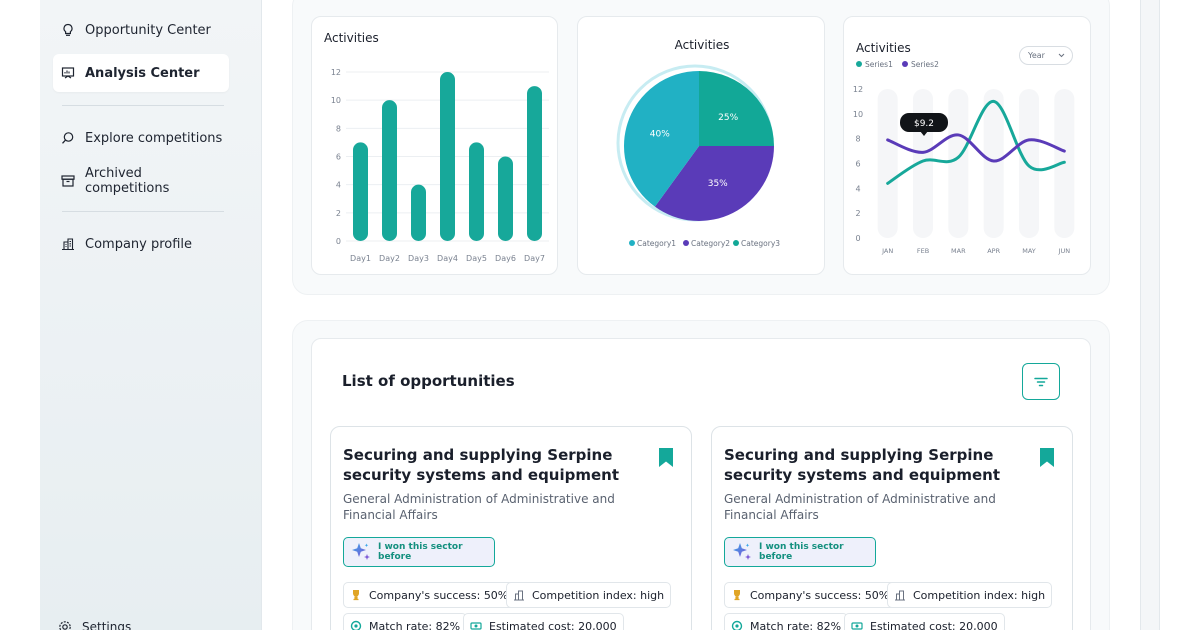  What do you see at coordinates (141, 244) in the screenshot?
I see `sidebar-item-company-profile: Company profile` at bounding box center [141, 244].